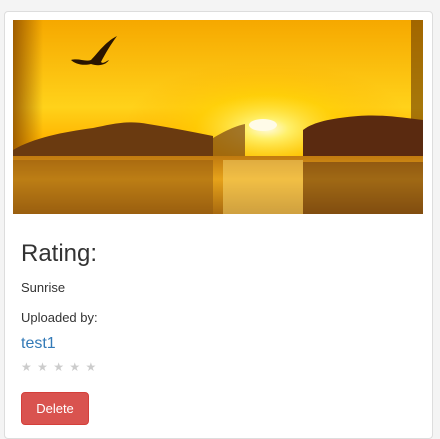  I want to click on image-title: Sunrise, so click(43, 287).